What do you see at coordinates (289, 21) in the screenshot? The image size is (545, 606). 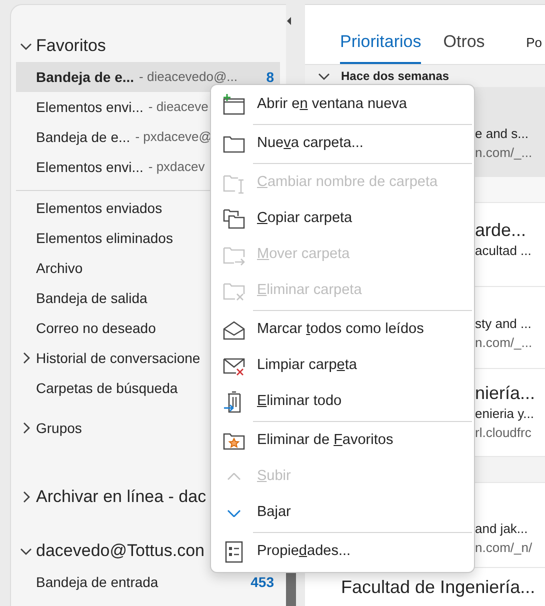 I see `chevron-left-icon` at bounding box center [289, 21].